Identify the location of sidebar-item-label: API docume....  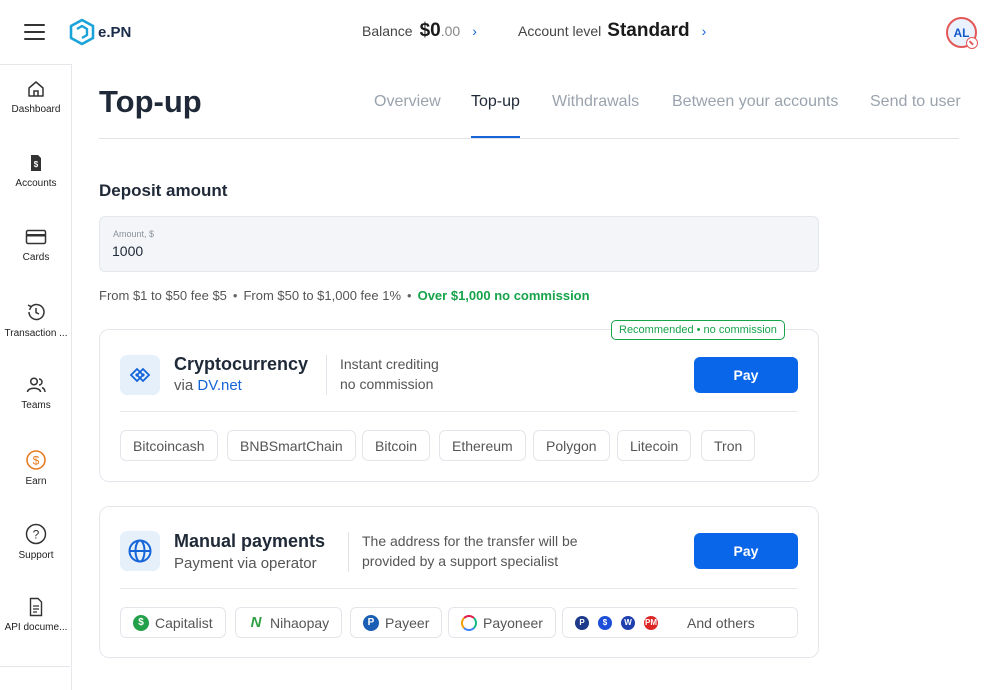
(36, 627).